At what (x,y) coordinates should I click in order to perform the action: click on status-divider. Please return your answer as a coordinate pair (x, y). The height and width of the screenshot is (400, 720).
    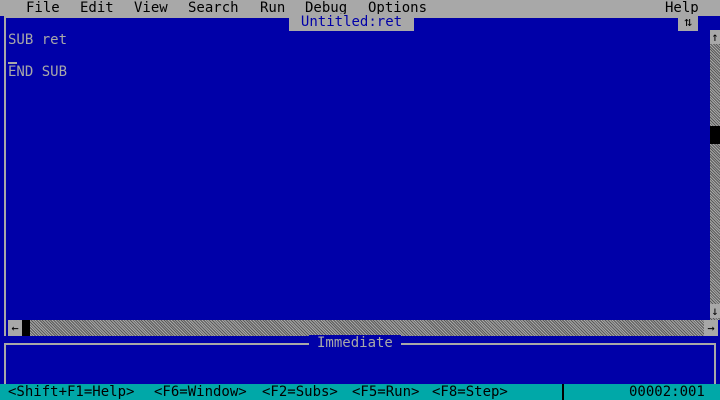
    Looking at the image, I should click on (563, 392).